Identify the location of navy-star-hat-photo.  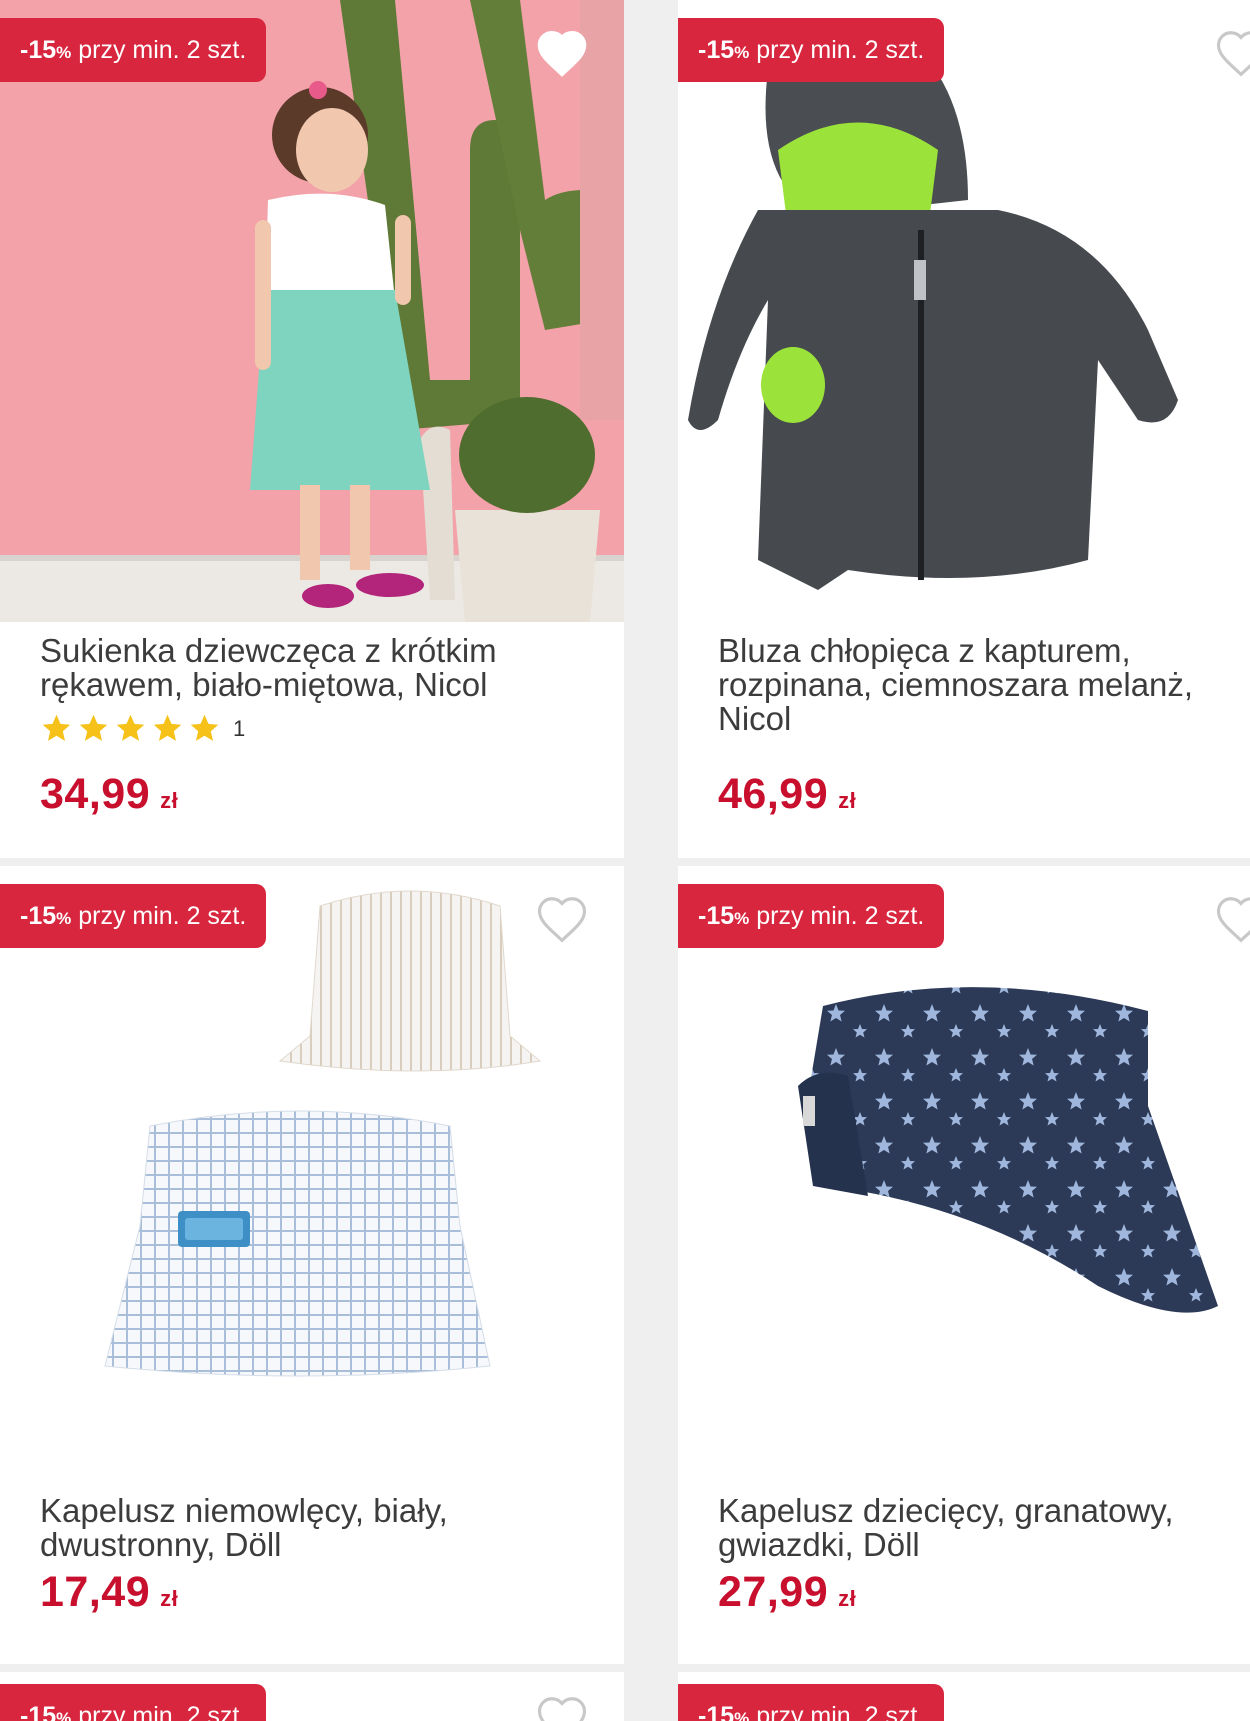
(1008, 1150).